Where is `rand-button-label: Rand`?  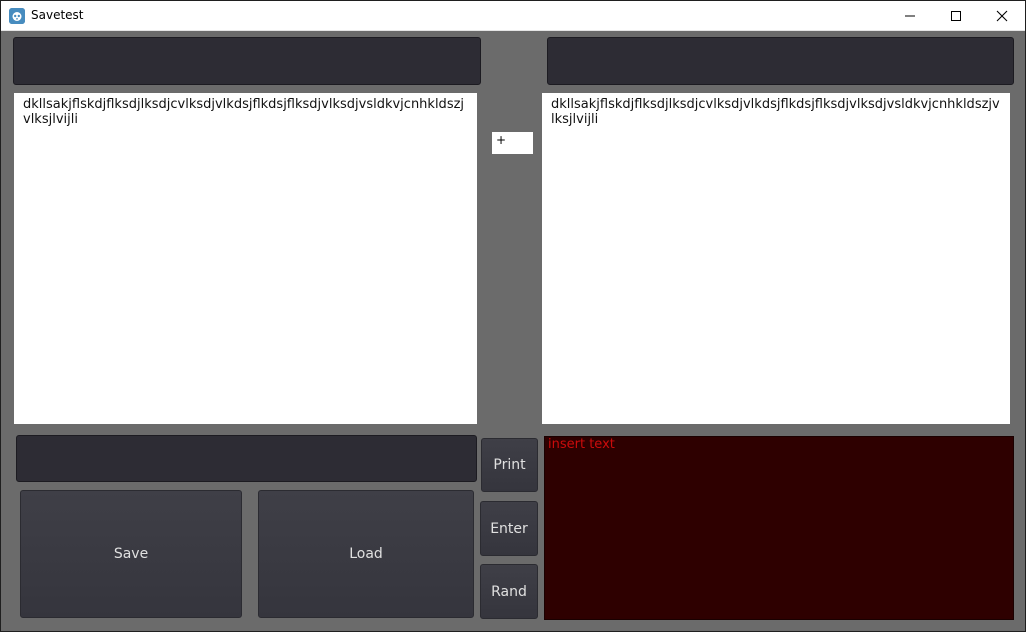
rand-button-label: Rand is located at coordinates (509, 591).